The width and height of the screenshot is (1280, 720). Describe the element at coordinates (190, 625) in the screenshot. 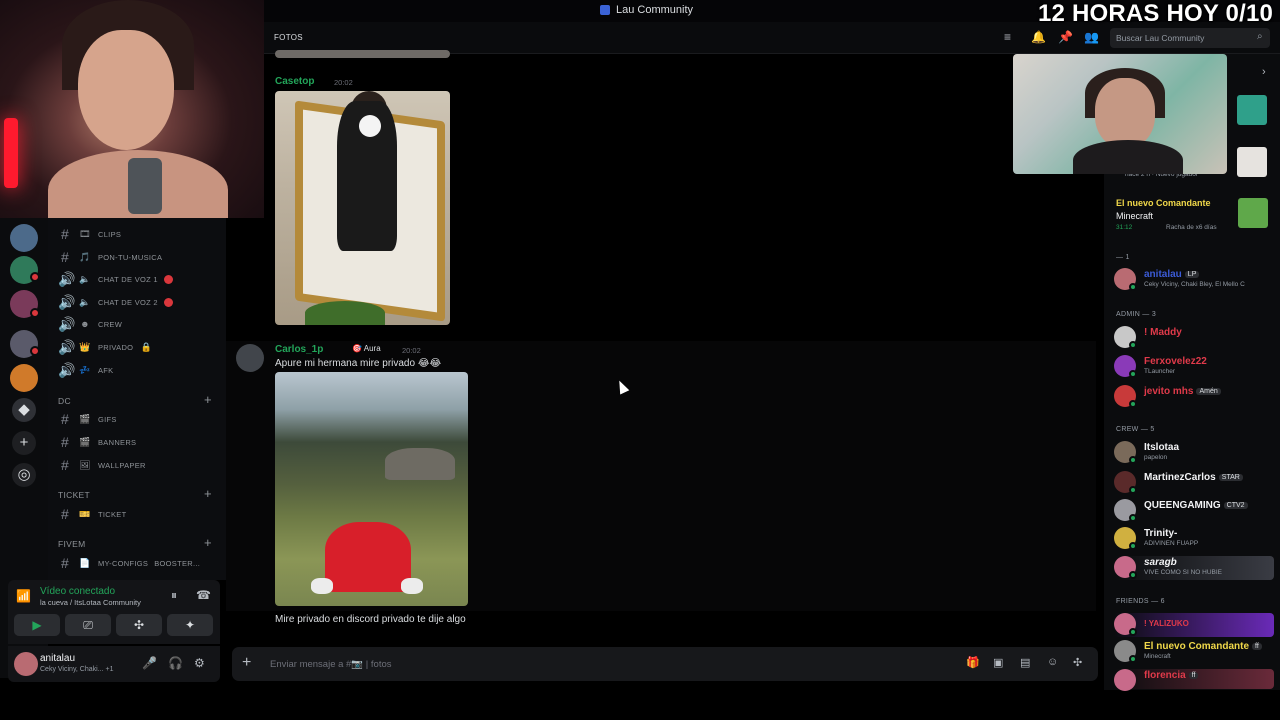

I see `soundboard-button: ✦` at that location.